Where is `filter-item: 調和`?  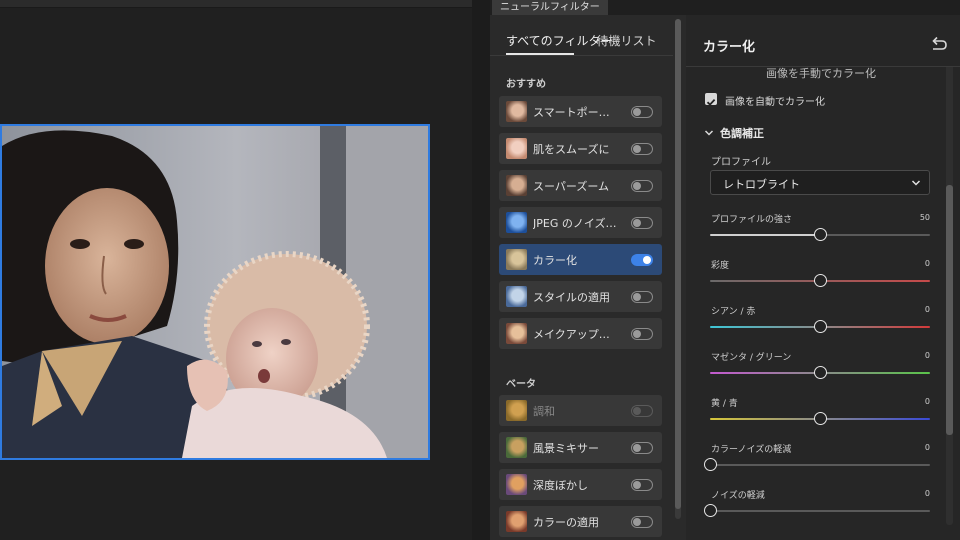 filter-item: 調和 is located at coordinates (580, 410).